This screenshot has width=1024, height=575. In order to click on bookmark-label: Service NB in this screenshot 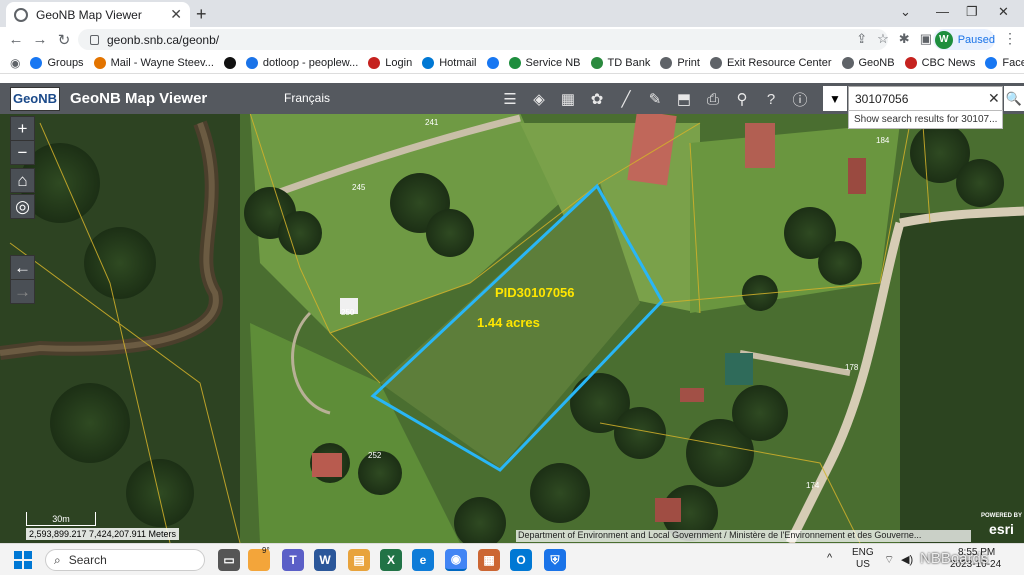, I will do `click(553, 62)`.